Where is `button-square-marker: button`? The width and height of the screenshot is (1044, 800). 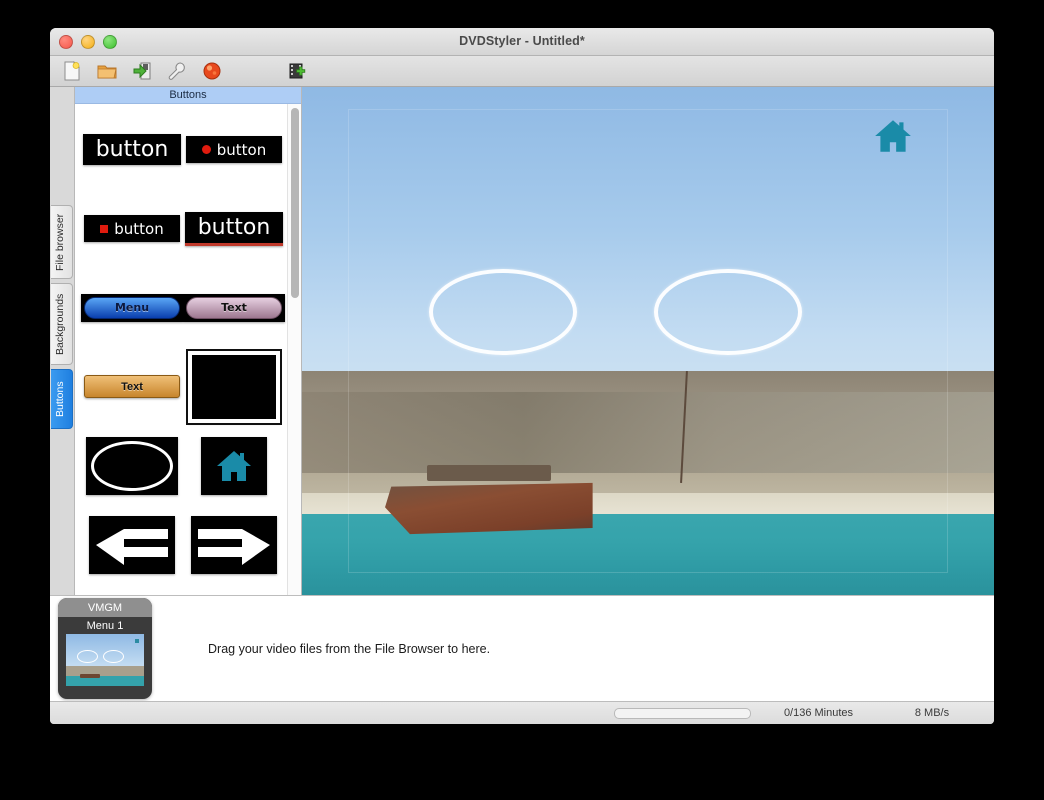 button-square-marker: button is located at coordinates (132, 228).